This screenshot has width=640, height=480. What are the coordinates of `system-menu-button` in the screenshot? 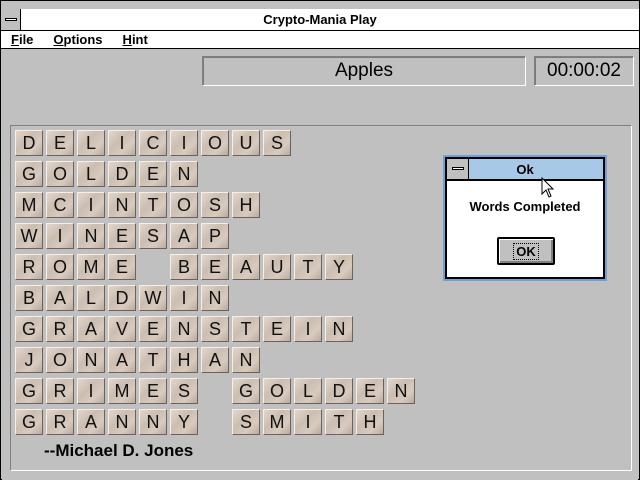 It's located at (11, 19).